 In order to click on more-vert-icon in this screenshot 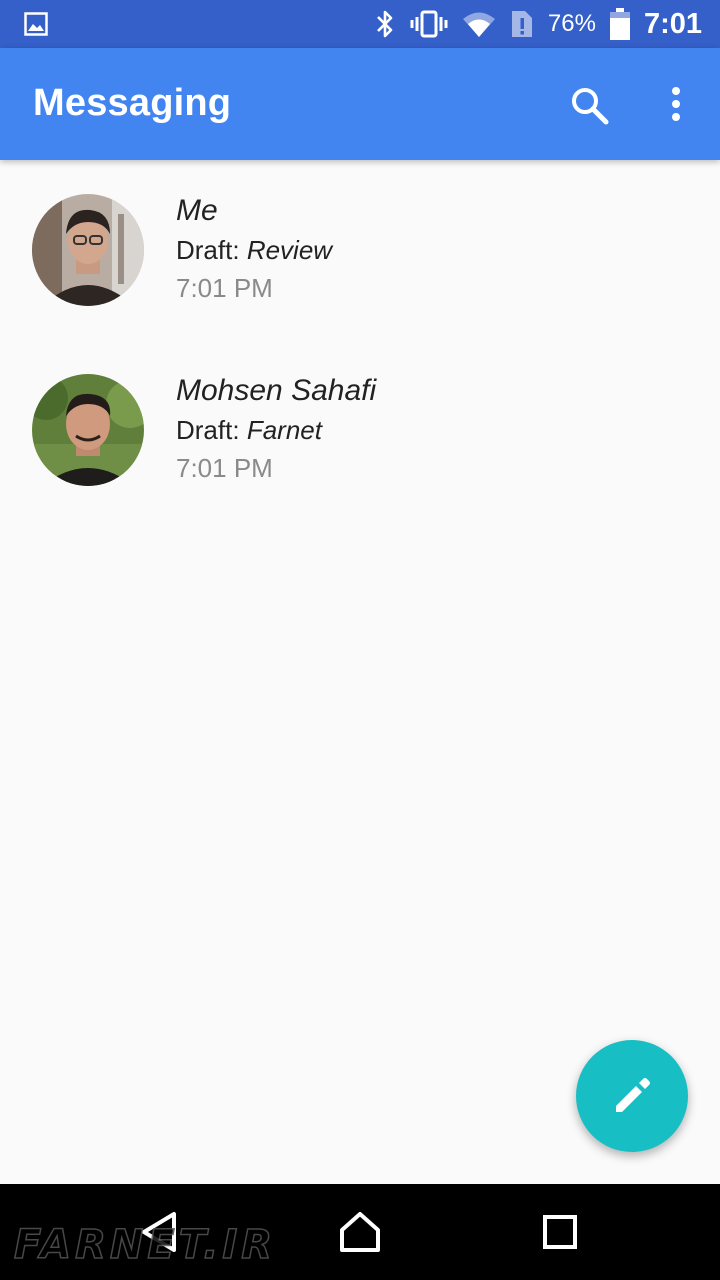, I will do `click(676, 104)`.